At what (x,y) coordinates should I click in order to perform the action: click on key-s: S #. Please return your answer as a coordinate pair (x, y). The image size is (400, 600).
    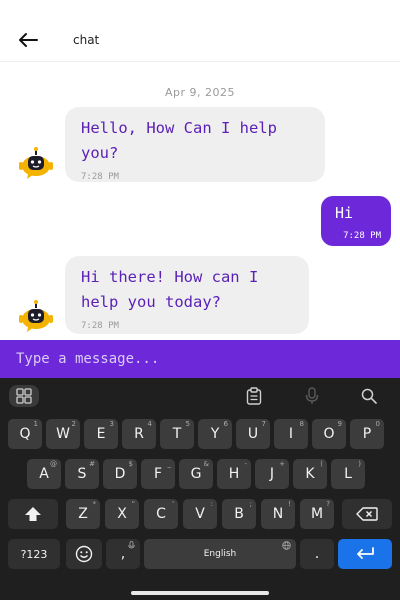
    Looking at the image, I should click on (82, 474).